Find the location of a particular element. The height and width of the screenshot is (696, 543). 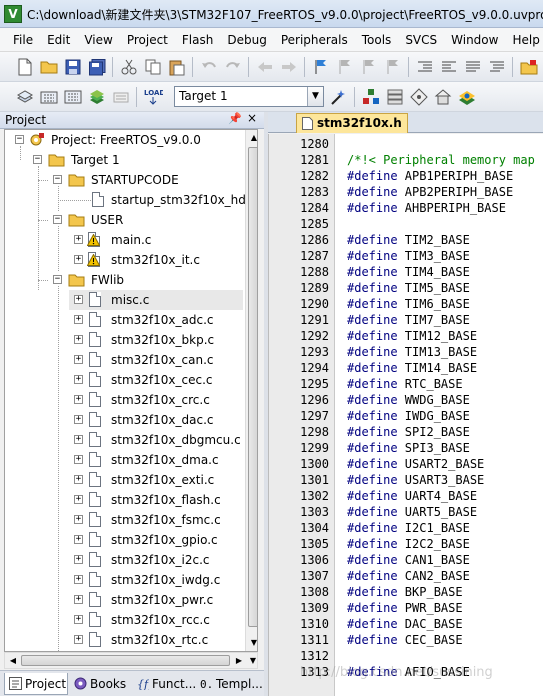

cut-icon is located at coordinates (129, 67).